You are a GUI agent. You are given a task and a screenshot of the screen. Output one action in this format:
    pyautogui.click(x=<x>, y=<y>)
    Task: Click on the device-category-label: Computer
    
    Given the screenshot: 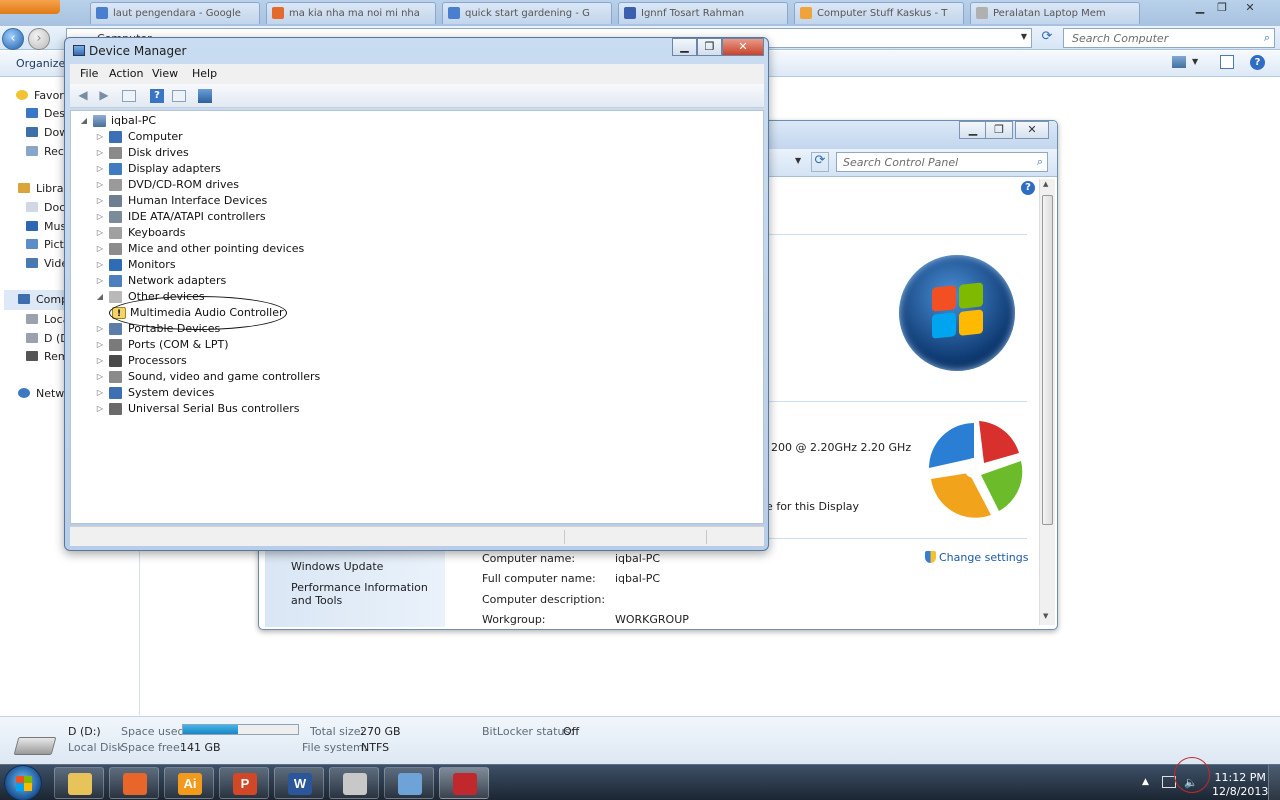 What is the action you would take?
    pyautogui.click(x=155, y=136)
    